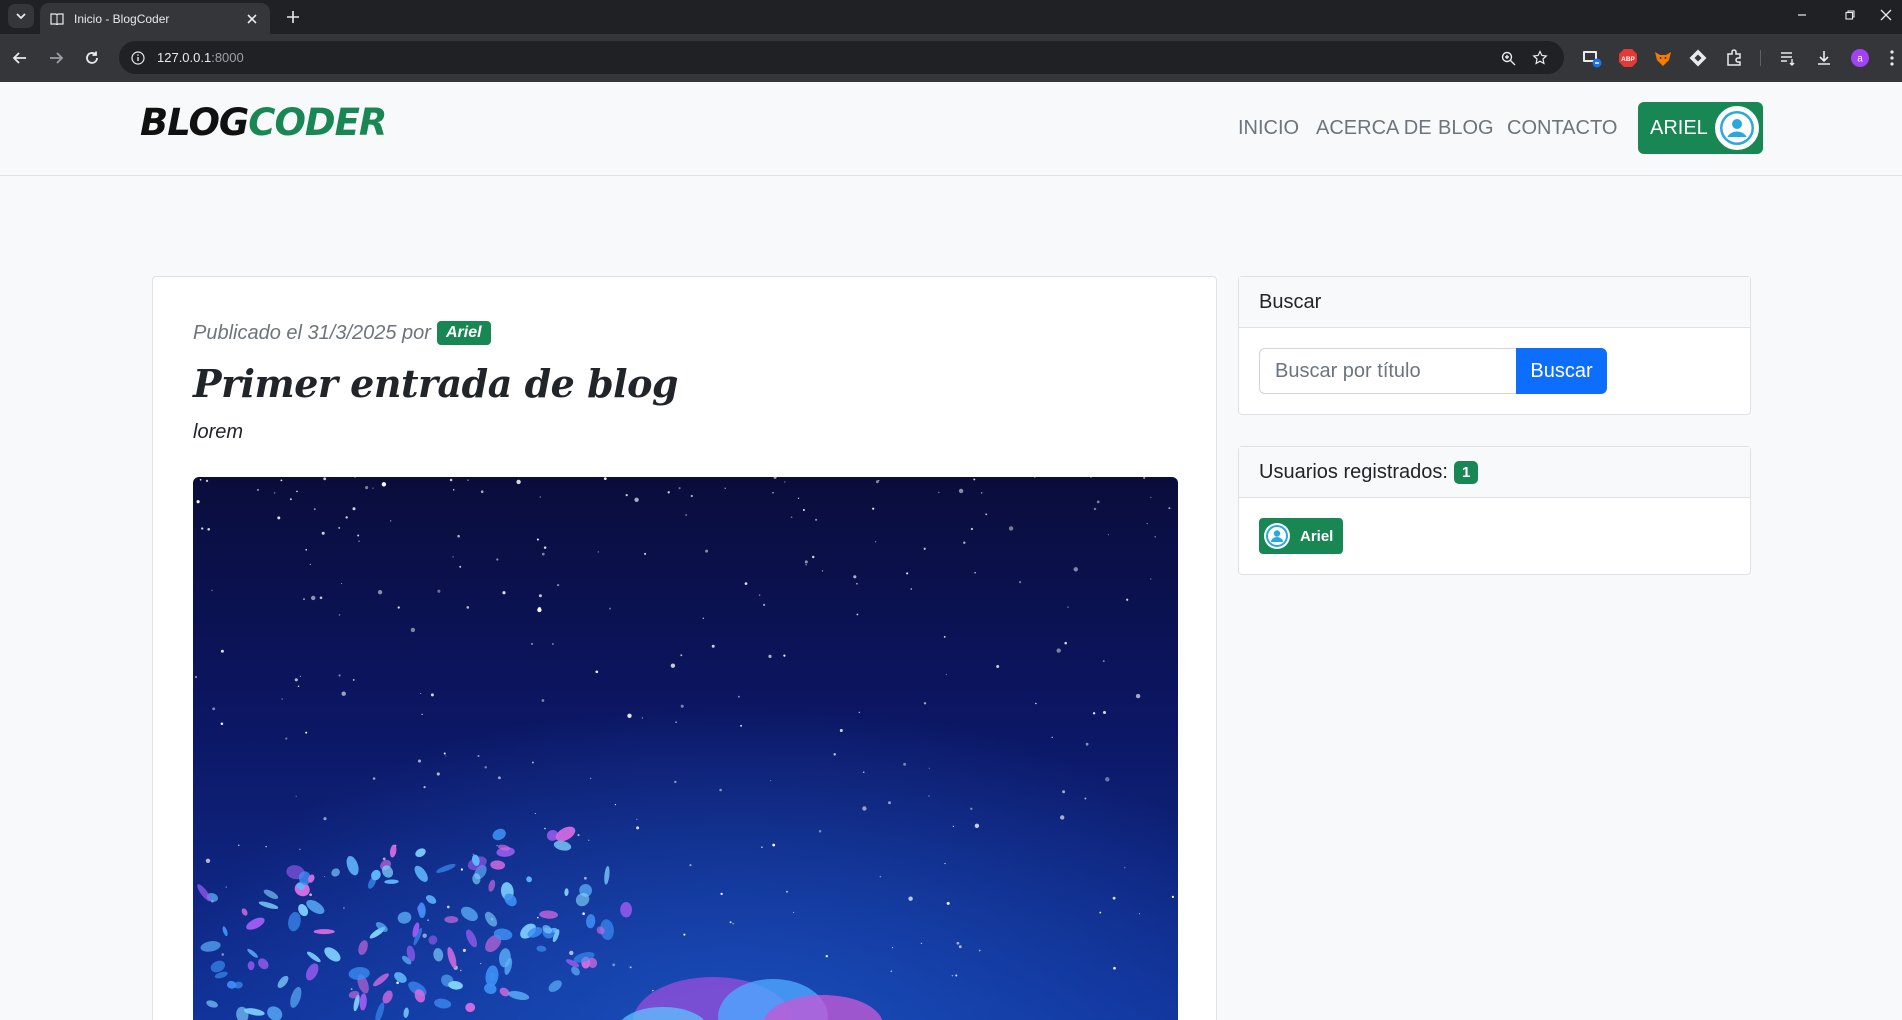 This screenshot has width=1902, height=1020. What do you see at coordinates (1387, 371) in the screenshot?
I see `search-input` at bounding box center [1387, 371].